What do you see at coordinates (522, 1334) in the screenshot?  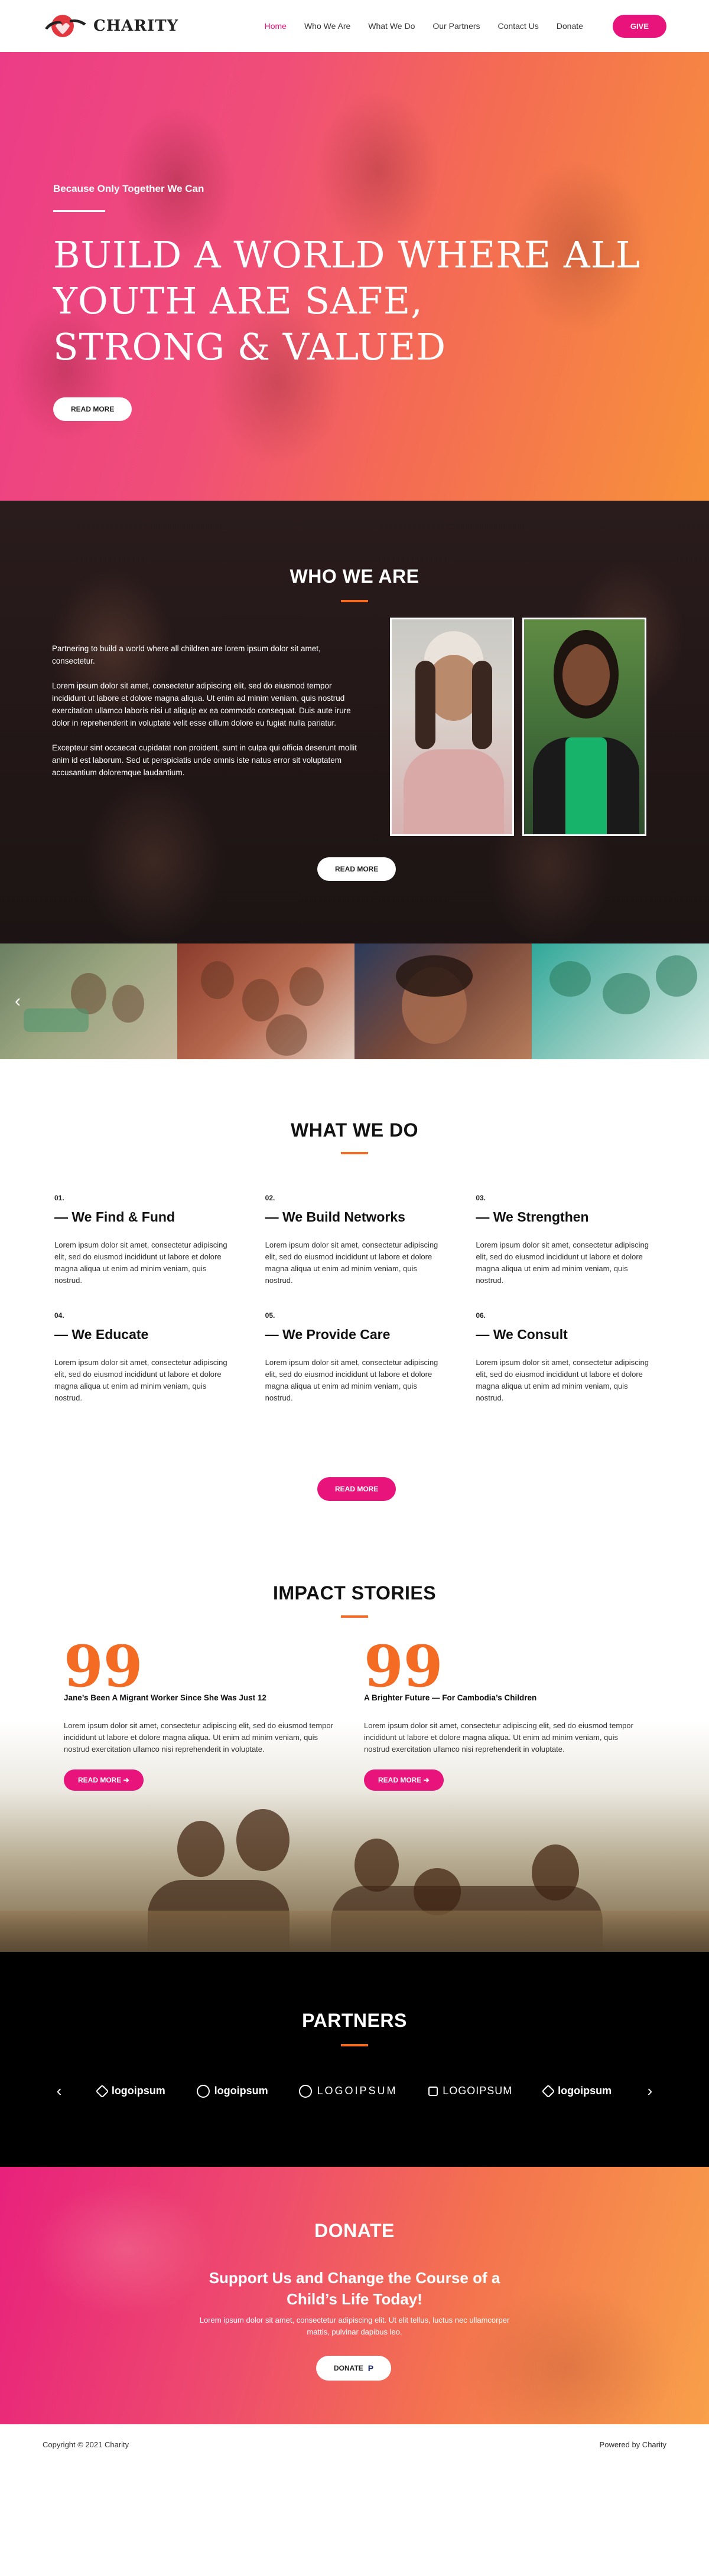 I see `service-title: — We Consult` at bounding box center [522, 1334].